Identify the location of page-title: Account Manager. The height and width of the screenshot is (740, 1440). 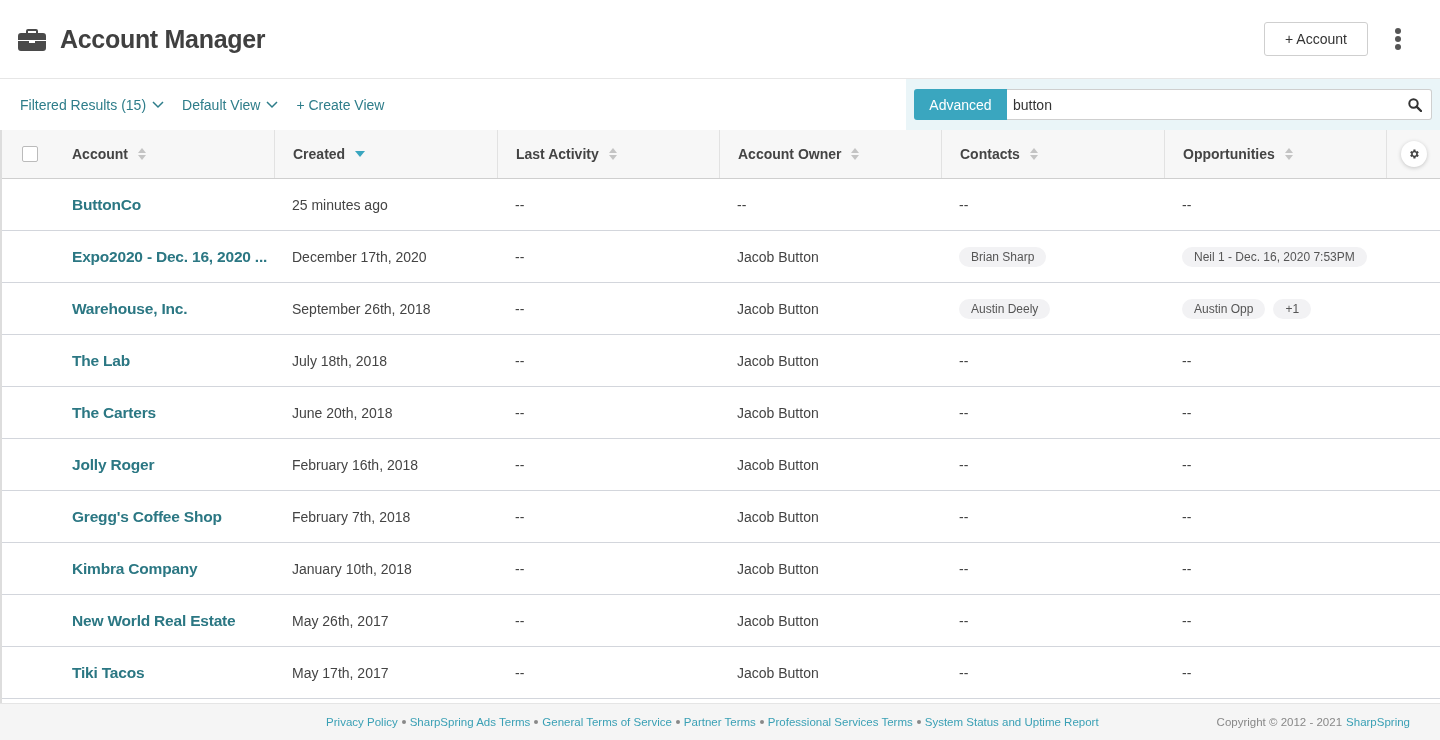
(163, 39).